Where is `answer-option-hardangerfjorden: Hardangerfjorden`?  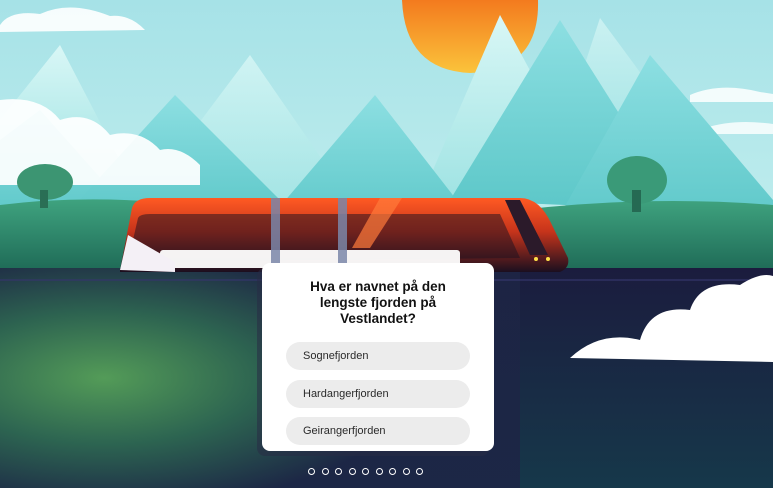 answer-option-hardangerfjorden: Hardangerfjorden is located at coordinates (378, 393).